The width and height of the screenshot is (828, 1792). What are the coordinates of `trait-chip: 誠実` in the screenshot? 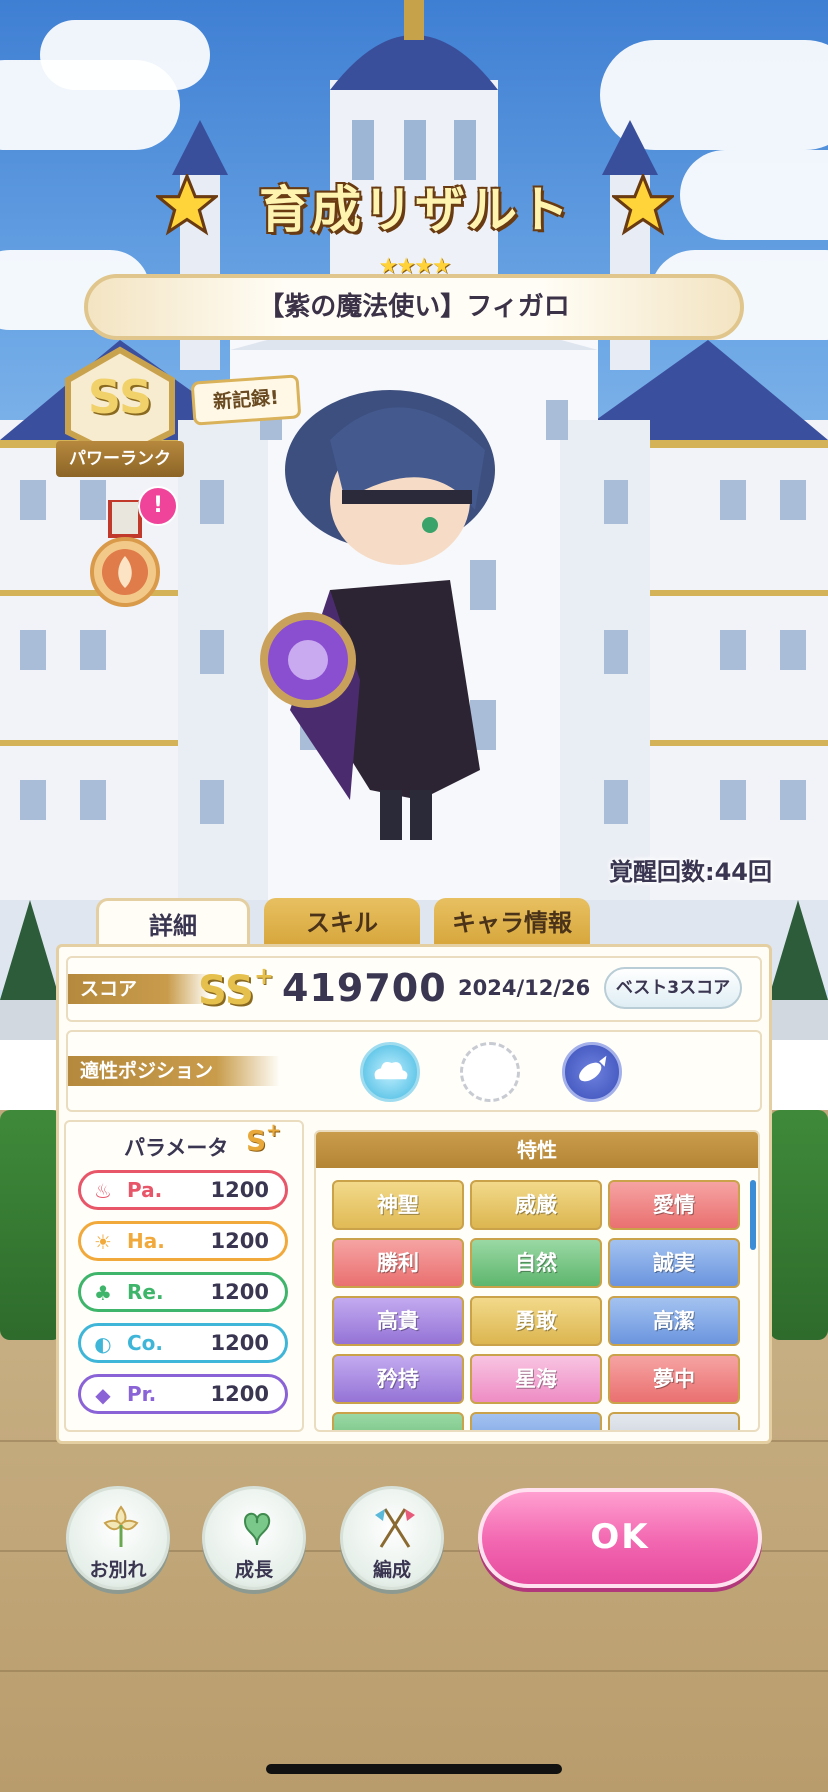 It's located at (674, 1263).